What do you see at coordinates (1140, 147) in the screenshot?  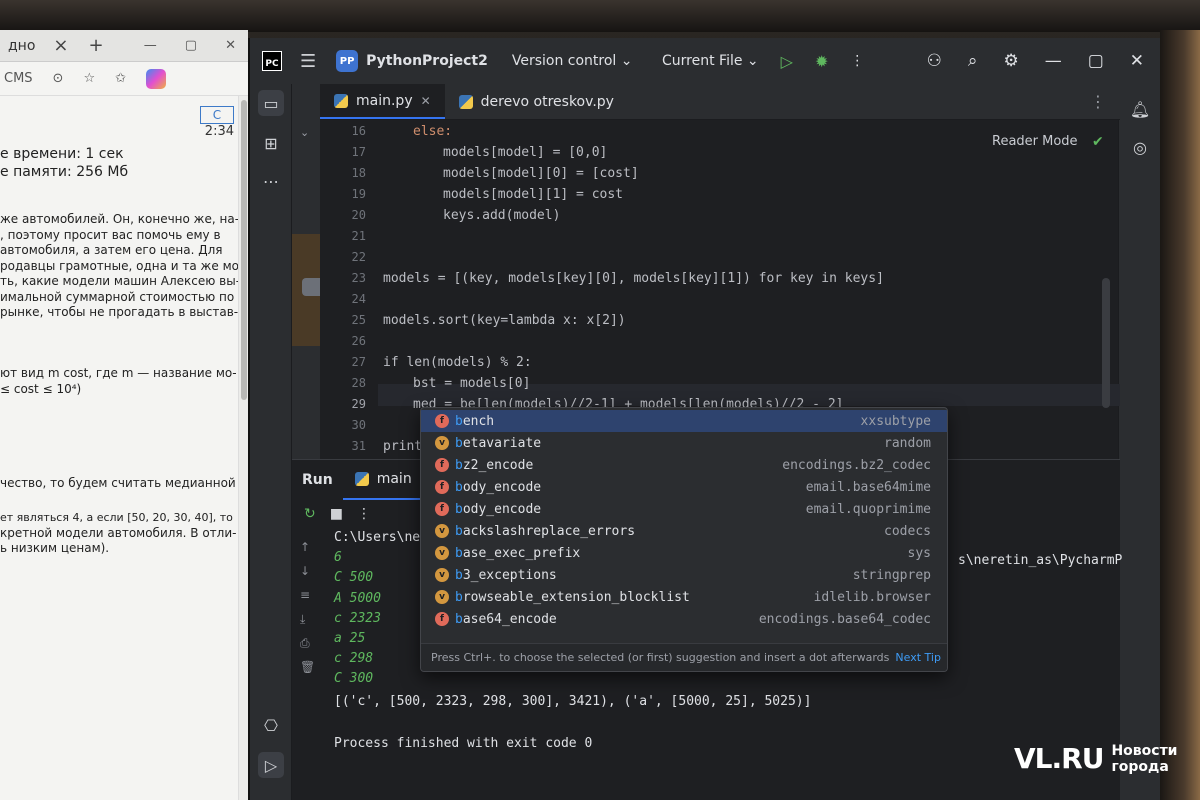 I see `ai-assistant-icon: ◎` at bounding box center [1140, 147].